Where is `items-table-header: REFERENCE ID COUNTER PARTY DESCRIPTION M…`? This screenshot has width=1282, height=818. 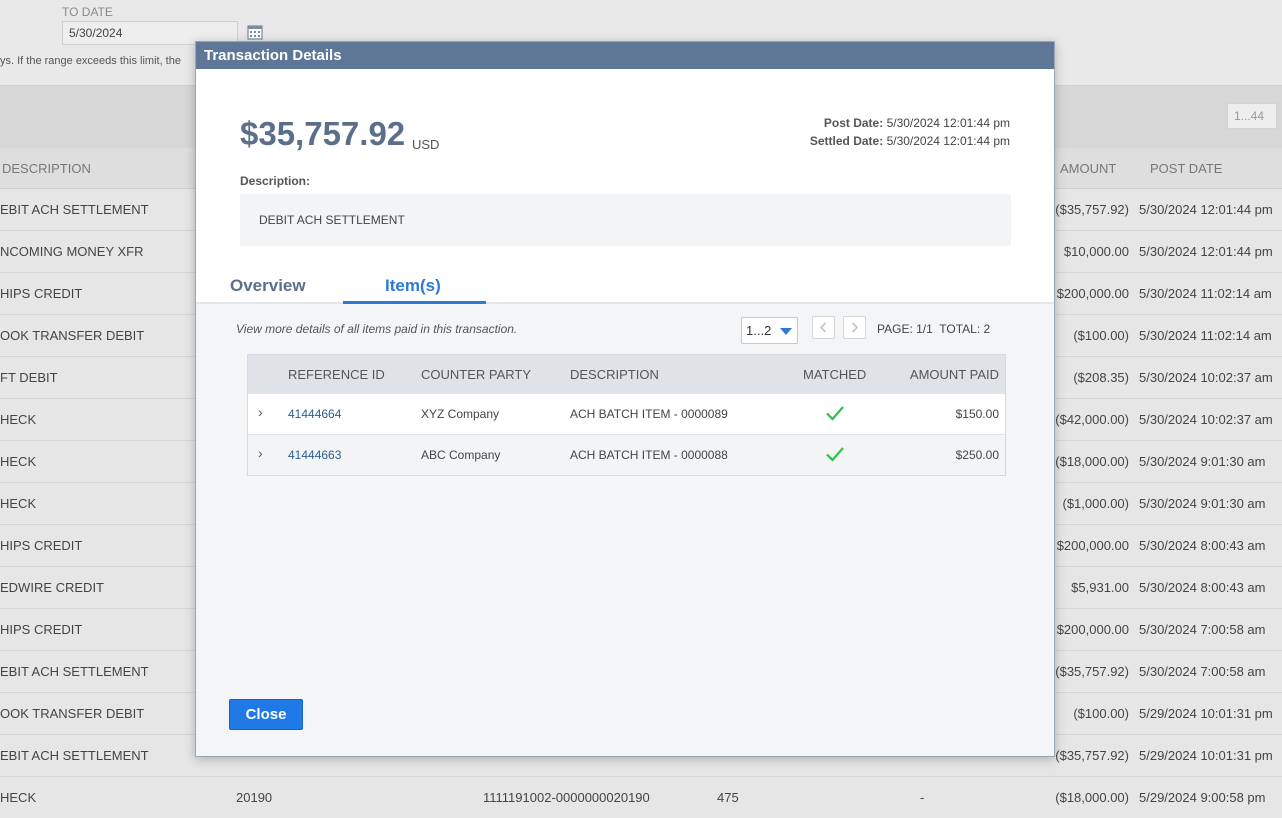 items-table-header: REFERENCE ID COUNTER PARTY DESCRIPTION M… is located at coordinates (626, 374).